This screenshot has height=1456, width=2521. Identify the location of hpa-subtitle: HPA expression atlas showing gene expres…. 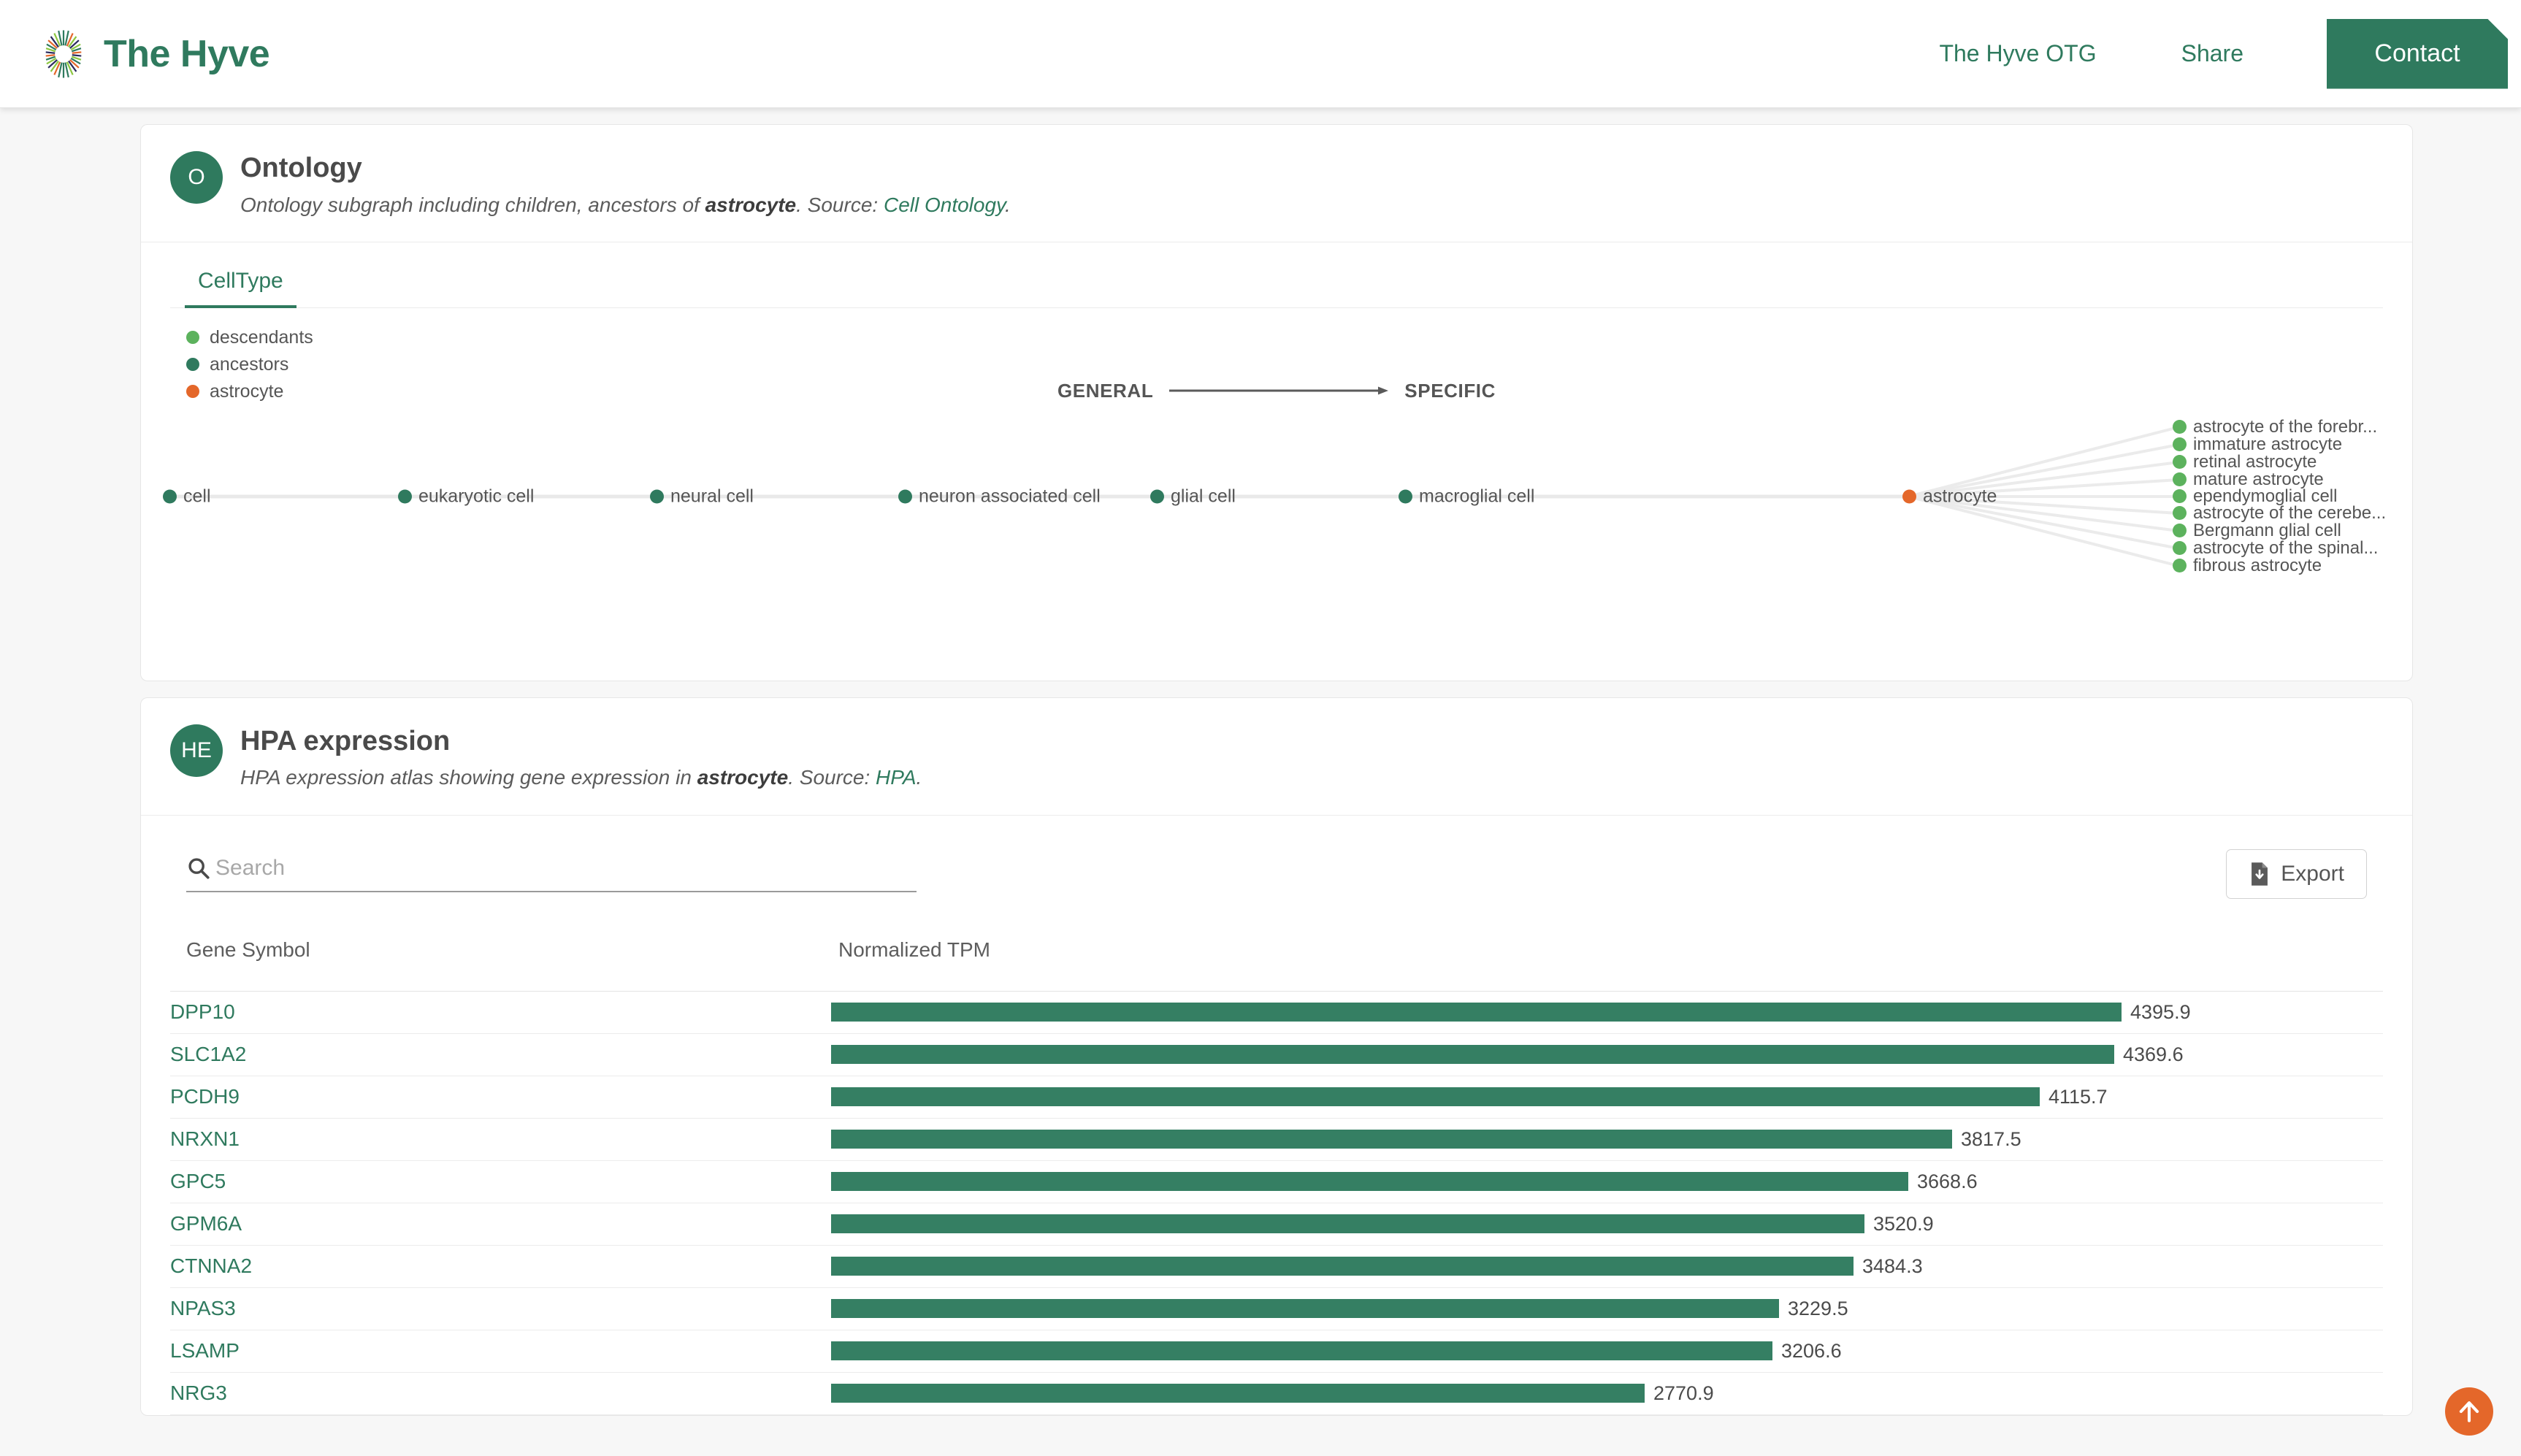
(581, 778).